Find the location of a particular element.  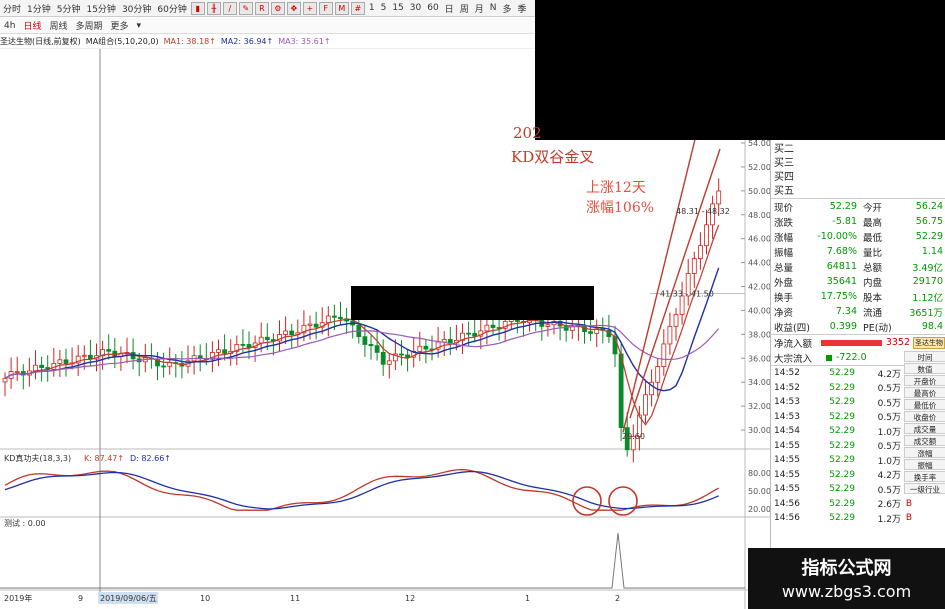

redaction-mid is located at coordinates (472, 303).